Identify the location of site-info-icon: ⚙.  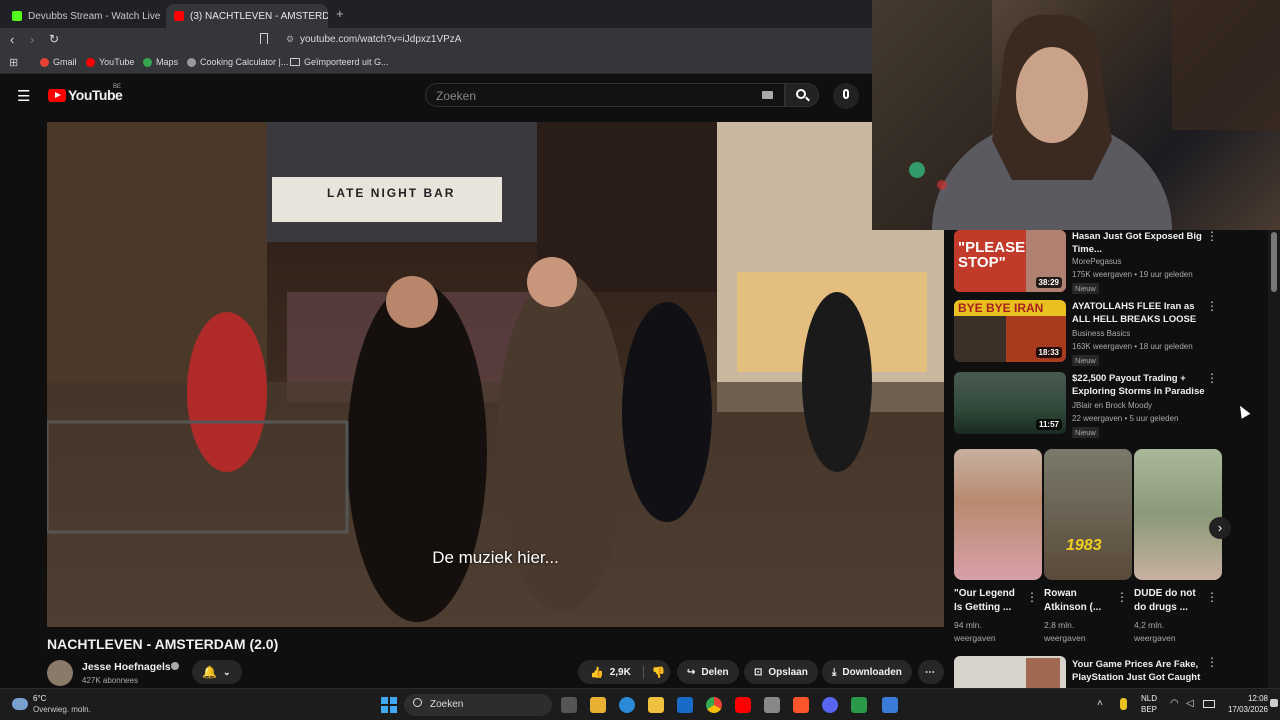
(290, 39).